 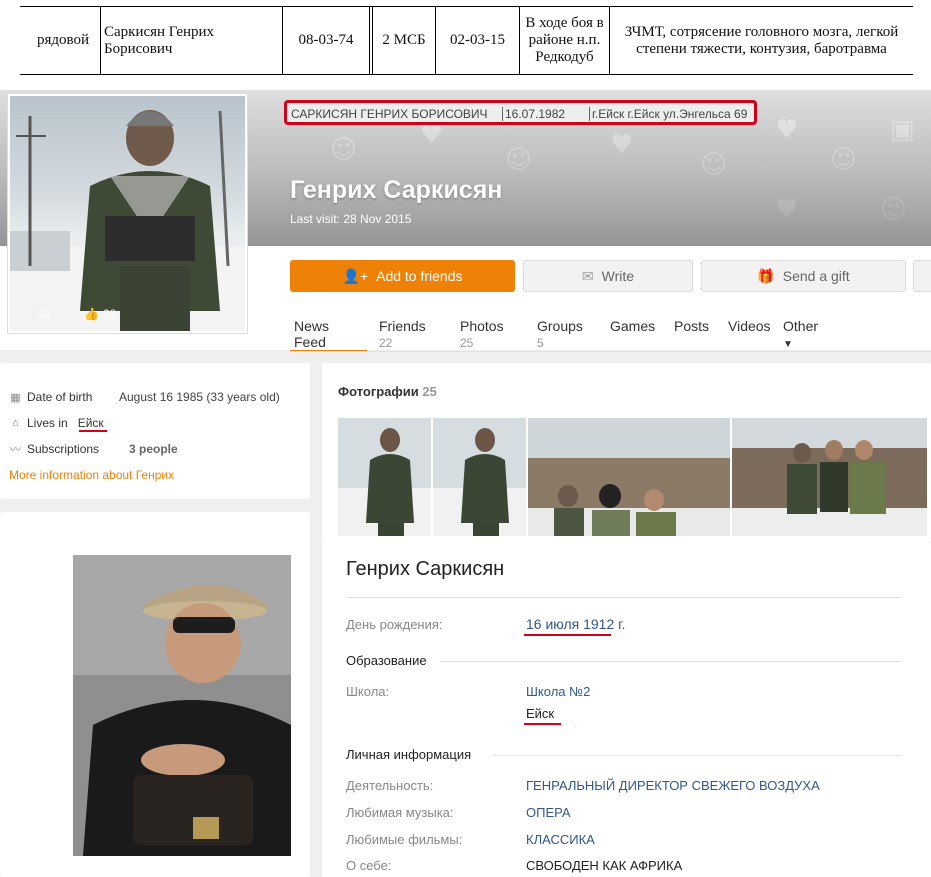 I want to click on personal-header: Личная информация, so click(x=409, y=754).